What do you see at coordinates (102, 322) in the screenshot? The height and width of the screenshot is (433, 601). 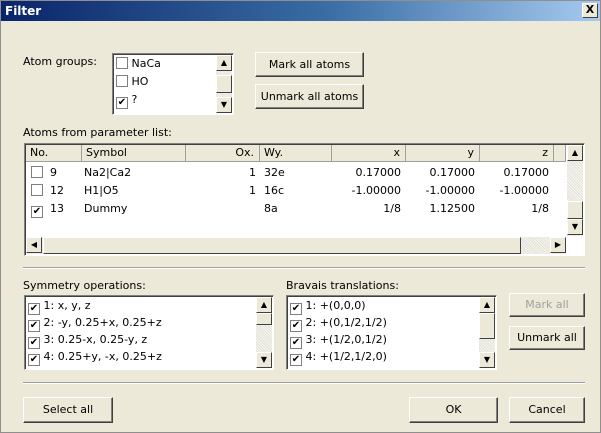 I see `list-item-label: 2: -y, 0.25+x, 0.25+z` at bounding box center [102, 322].